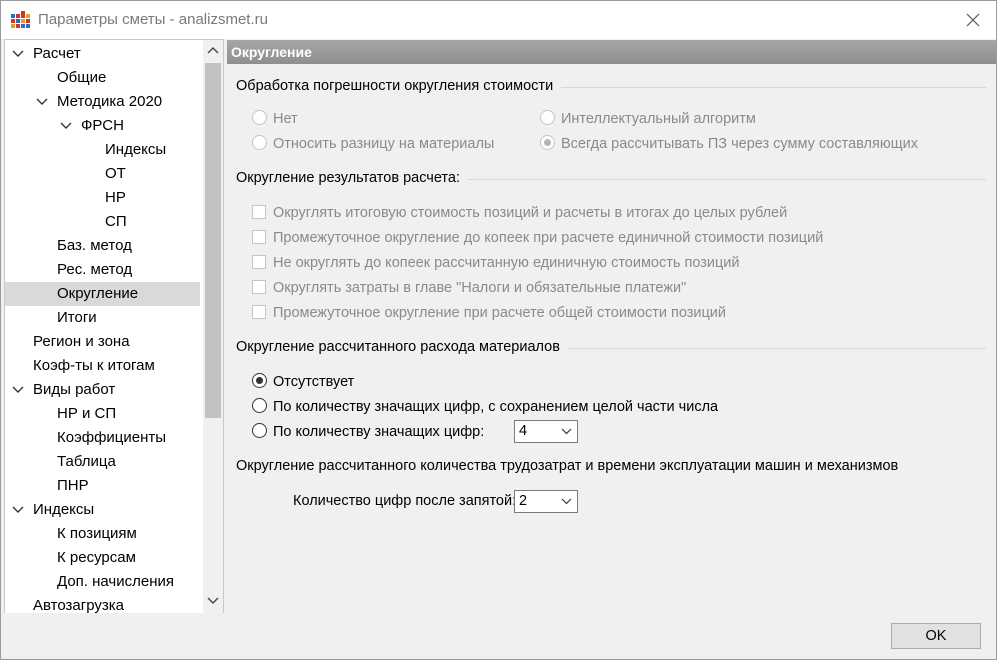 This screenshot has height=660, width=997. Describe the element at coordinates (498, 636) in the screenshot. I see `dialog-footer` at that location.